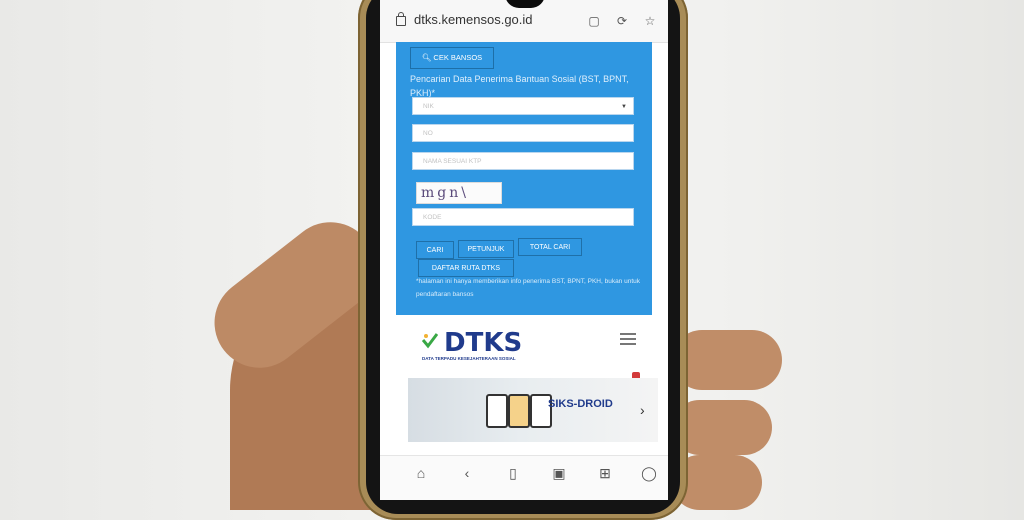 This screenshot has height=520, width=1024. What do you see at coordinates (523, 161) in the screenshot?
I see `name-input: NAMA SESUAI KTP` at bounding box center [523, 161].